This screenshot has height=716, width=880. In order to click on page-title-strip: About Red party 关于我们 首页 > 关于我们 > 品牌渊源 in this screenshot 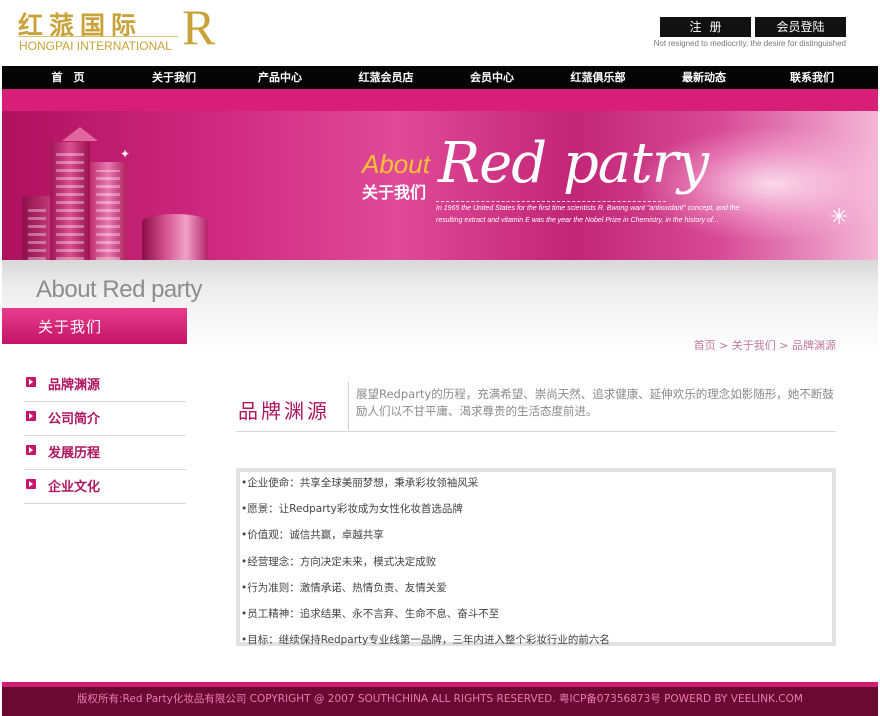, I will do `click(440, 307)`.